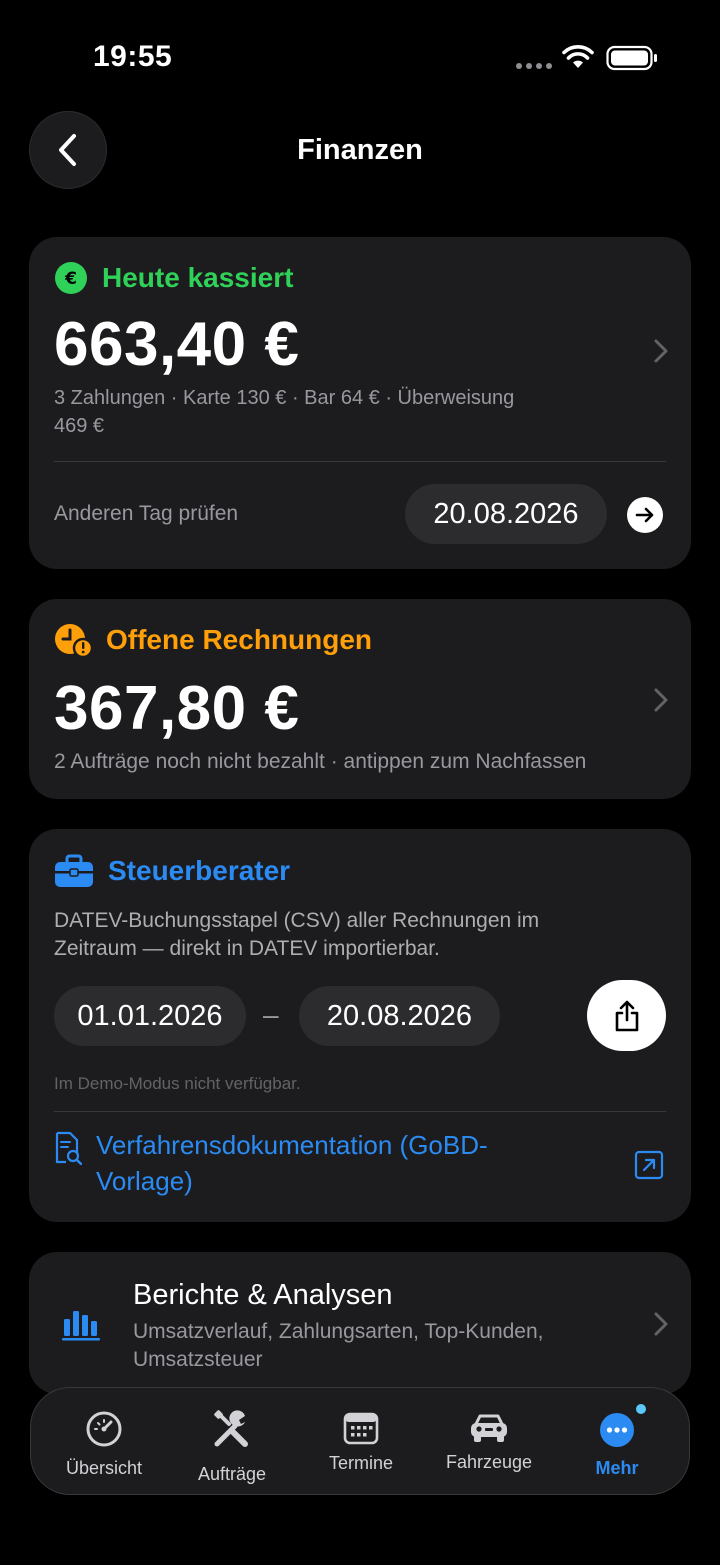 The image size is (720, 1565). Describe the element at coordinates (232, 1474) in the screenshot. I see `tab-label: Aufträge` at that location.